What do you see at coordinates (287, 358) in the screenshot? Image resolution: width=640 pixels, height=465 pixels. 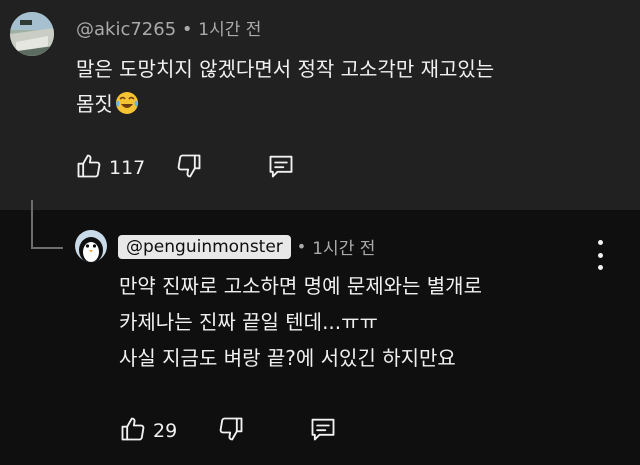 I see `reply-text-line-3: 사실 지금도 벼랑 끝?에 서있긴 하지만요` at bounding box center [287, 358].